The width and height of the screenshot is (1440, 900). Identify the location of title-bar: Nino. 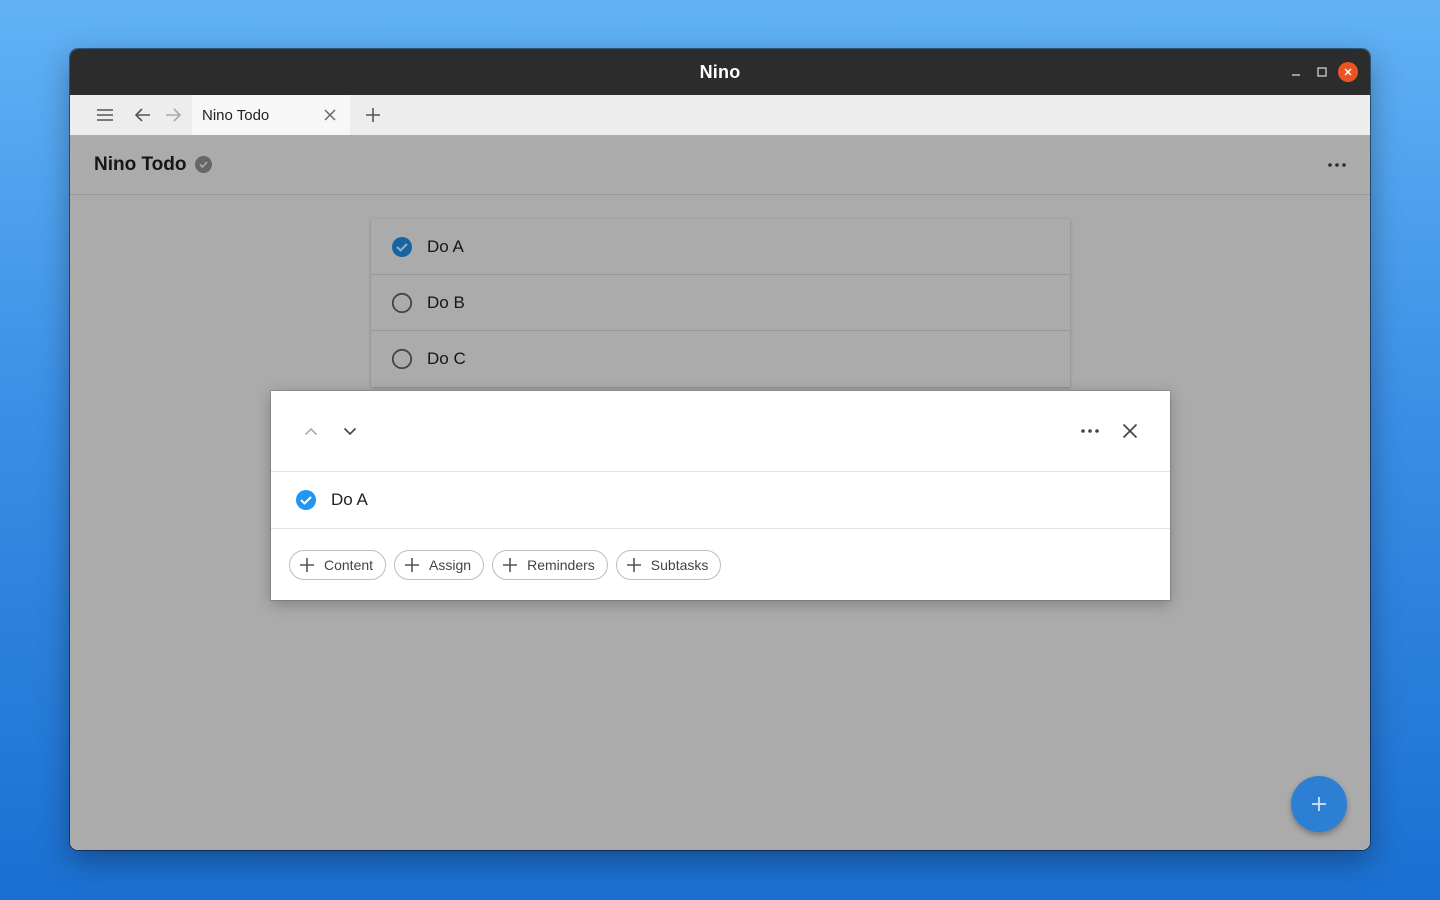
(720, 72).